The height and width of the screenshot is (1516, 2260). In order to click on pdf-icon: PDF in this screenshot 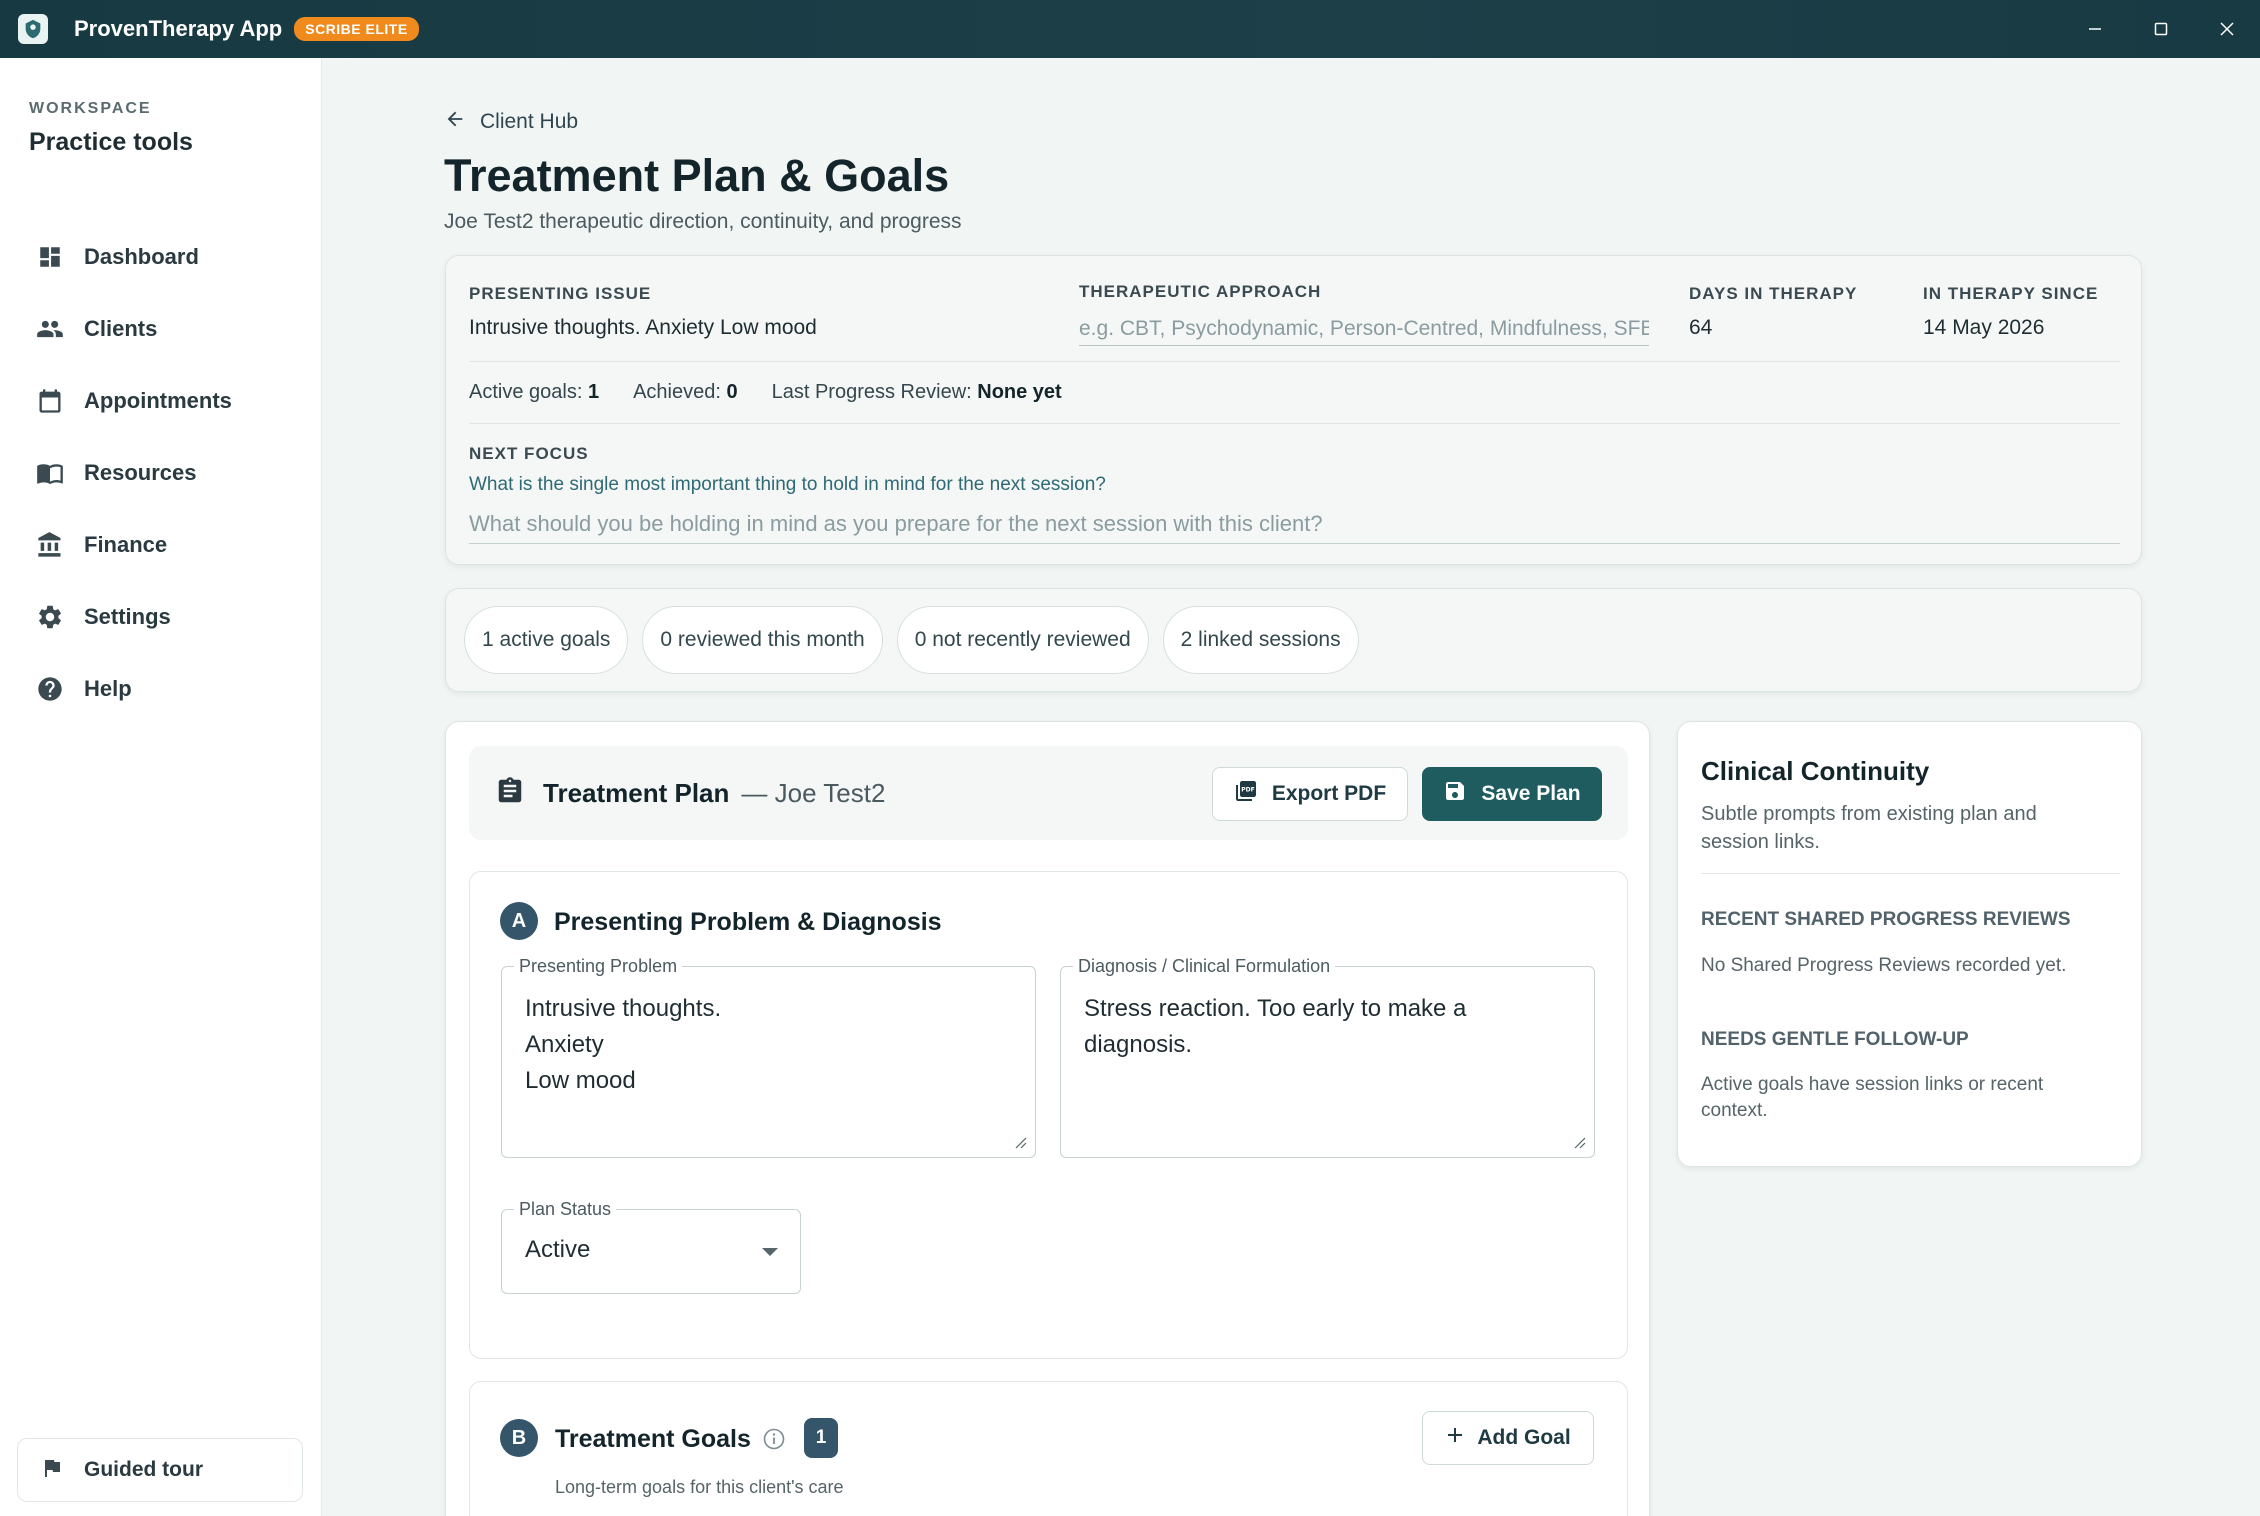, I will do `click(1246, 794)`.